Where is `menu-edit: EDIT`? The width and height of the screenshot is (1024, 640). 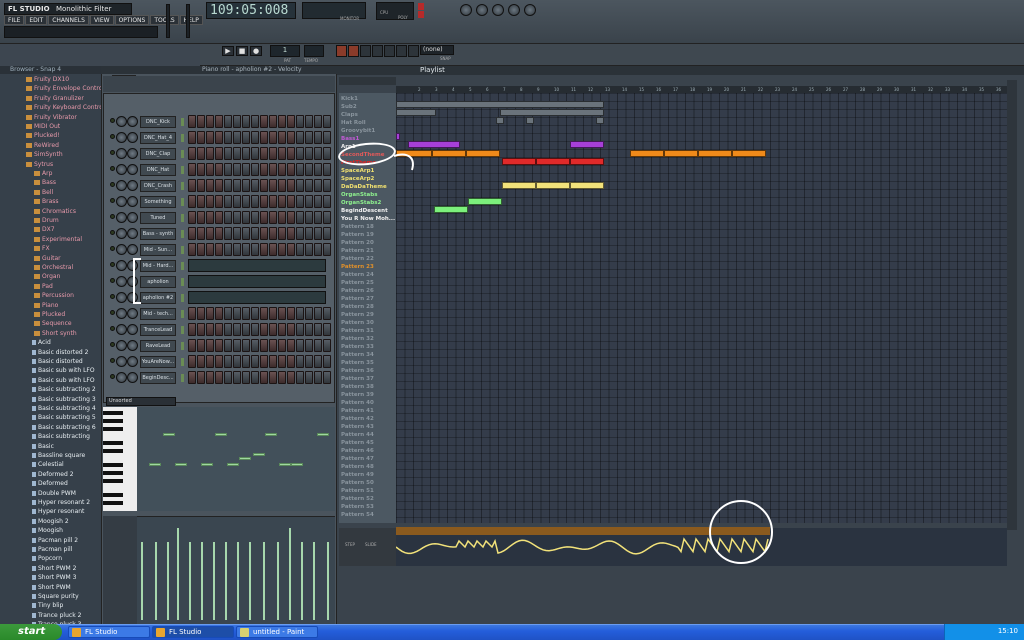 menu-edit: EDIT is located at coordinates (36, 20).